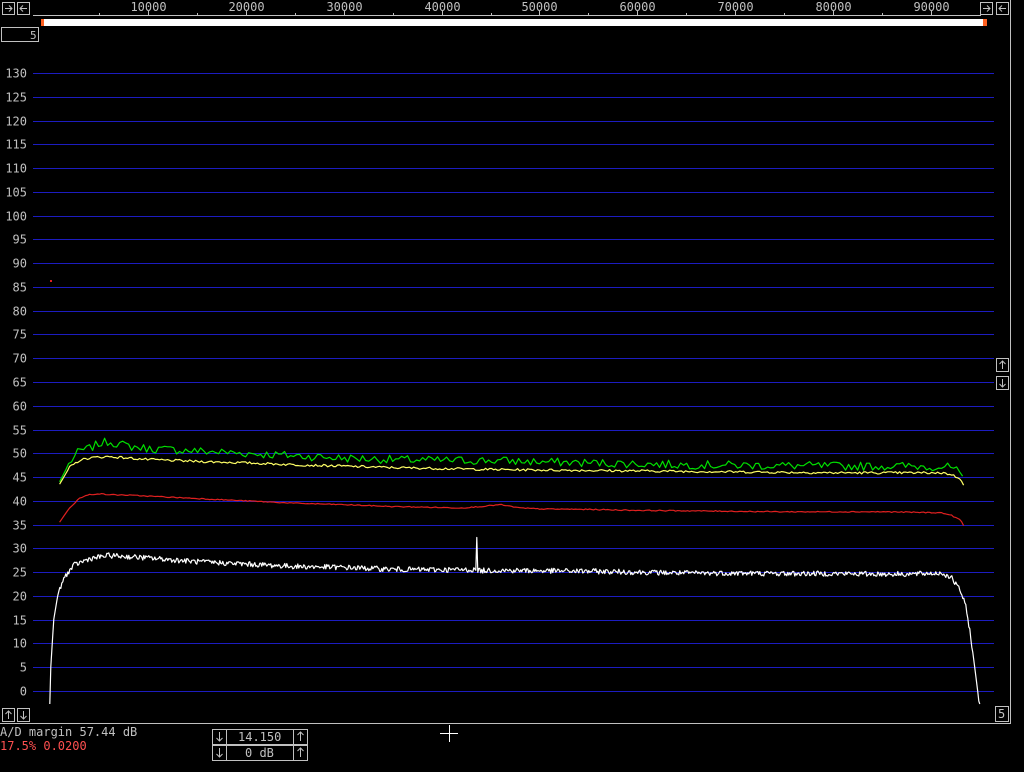 The height and width of the screenshot is (772, 1024). Describe the element at coordinates (23, 8) in the screenshot. I see `scroll-left-button` at that location.